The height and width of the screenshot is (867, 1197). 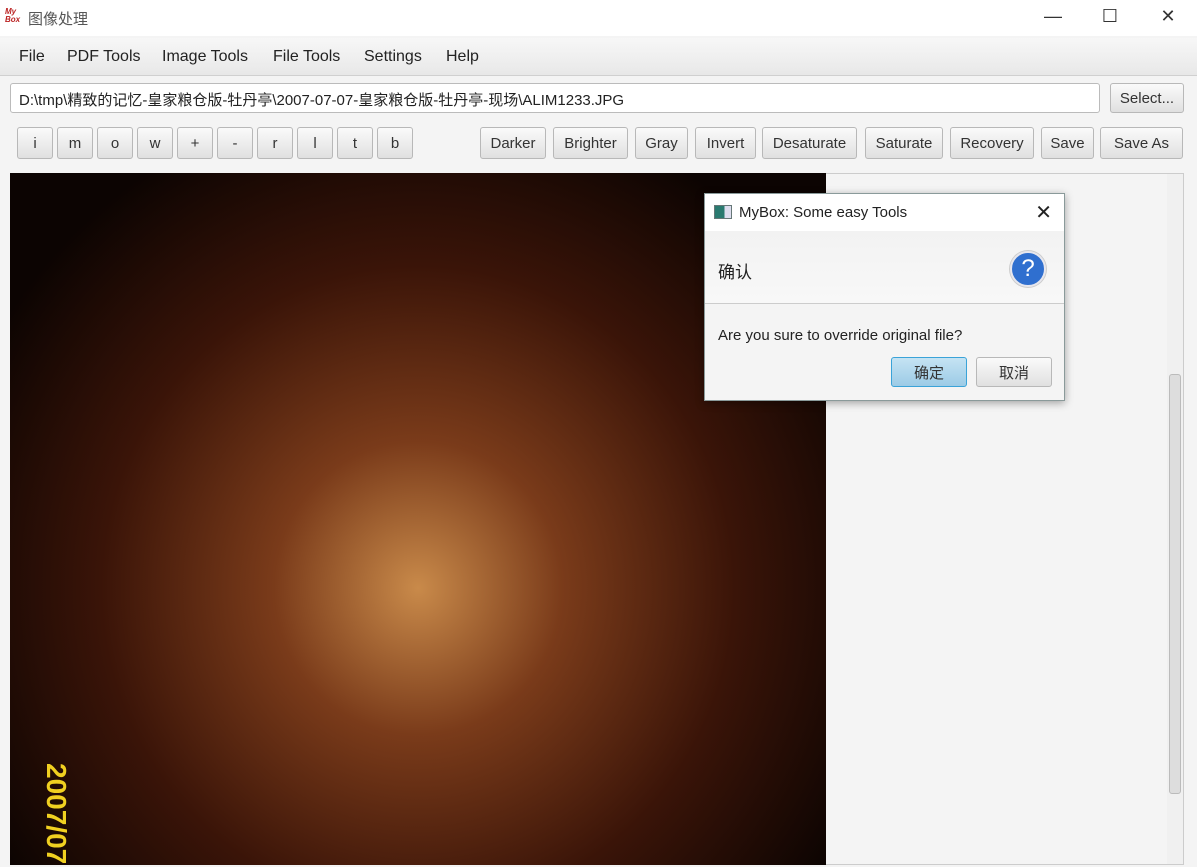 What do you see at coordinates (735, 272) in the screenshot?
I see `dialog-heading: 确认` at bounding box center [735, 272].